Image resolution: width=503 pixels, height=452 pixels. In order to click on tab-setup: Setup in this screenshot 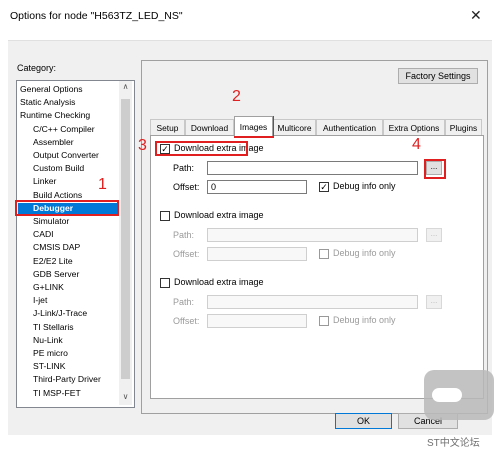, I will do `click(167, 127)`.